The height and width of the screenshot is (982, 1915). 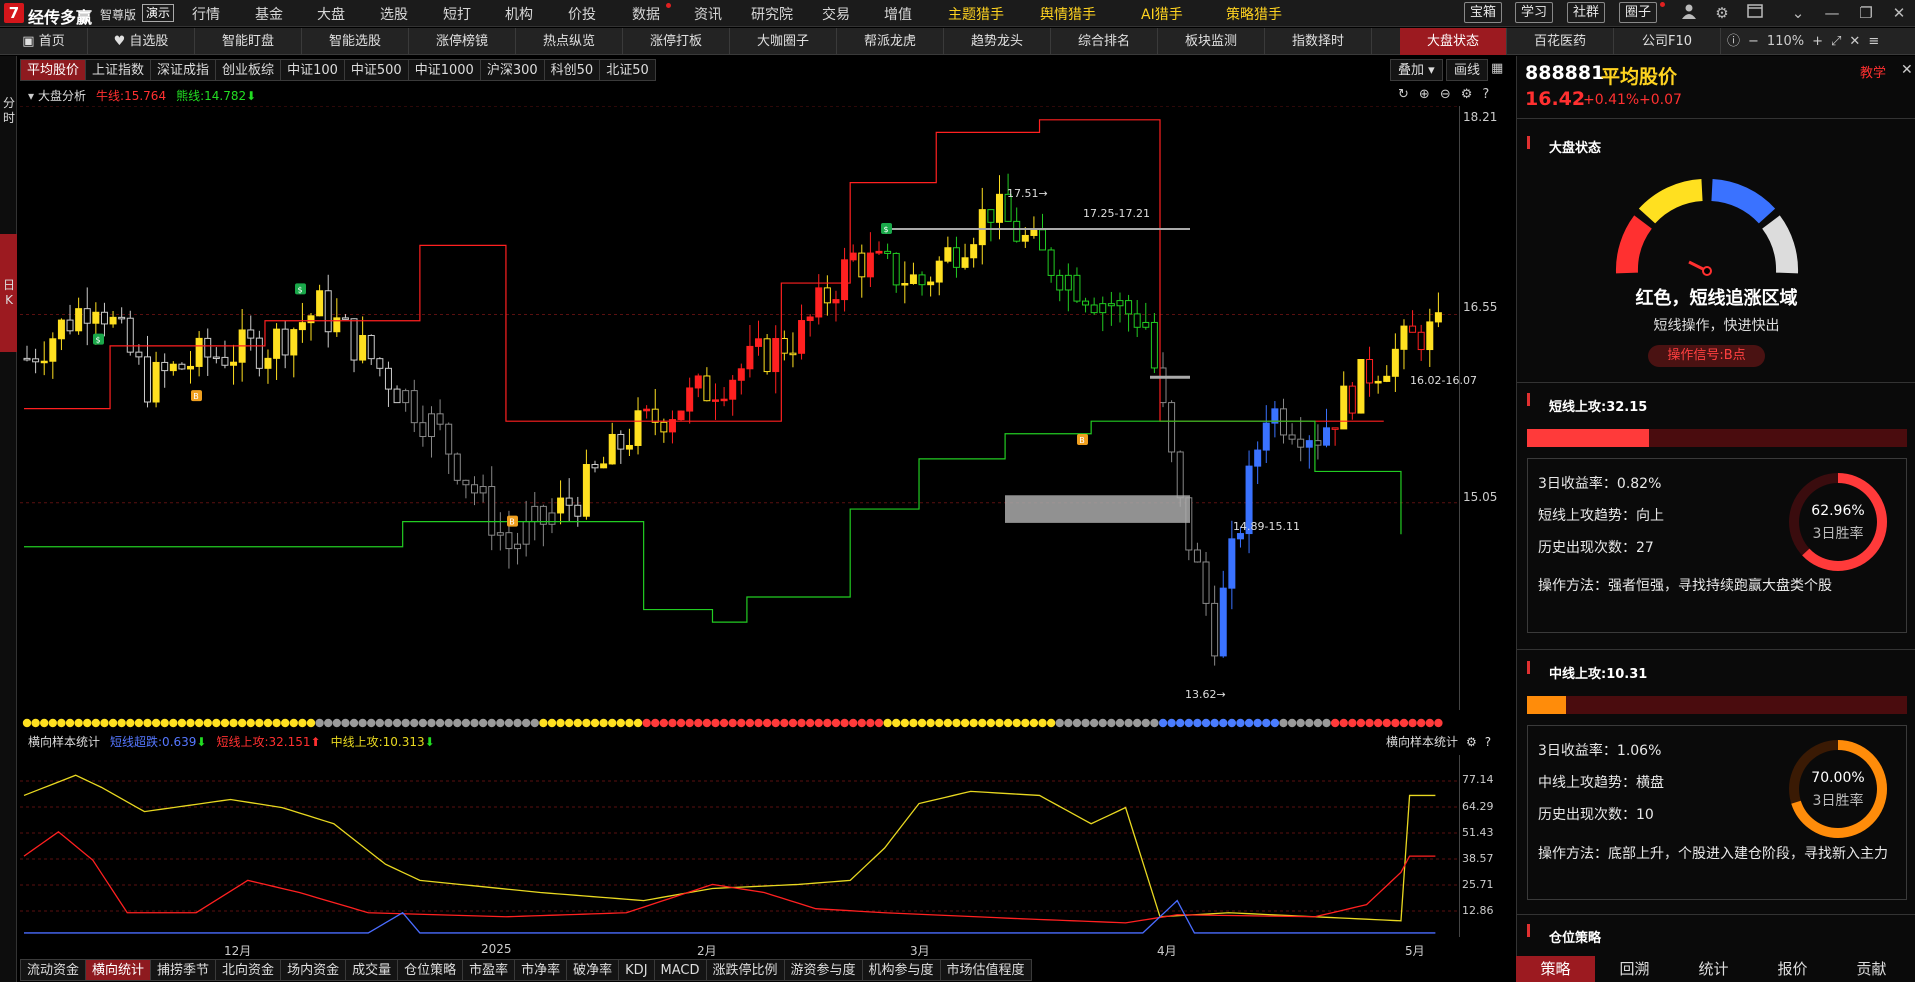 What do you see at coordinates (519, 14) in the screenshot?
I see `menu-institution: 机构` at bounding box center [519, 14].